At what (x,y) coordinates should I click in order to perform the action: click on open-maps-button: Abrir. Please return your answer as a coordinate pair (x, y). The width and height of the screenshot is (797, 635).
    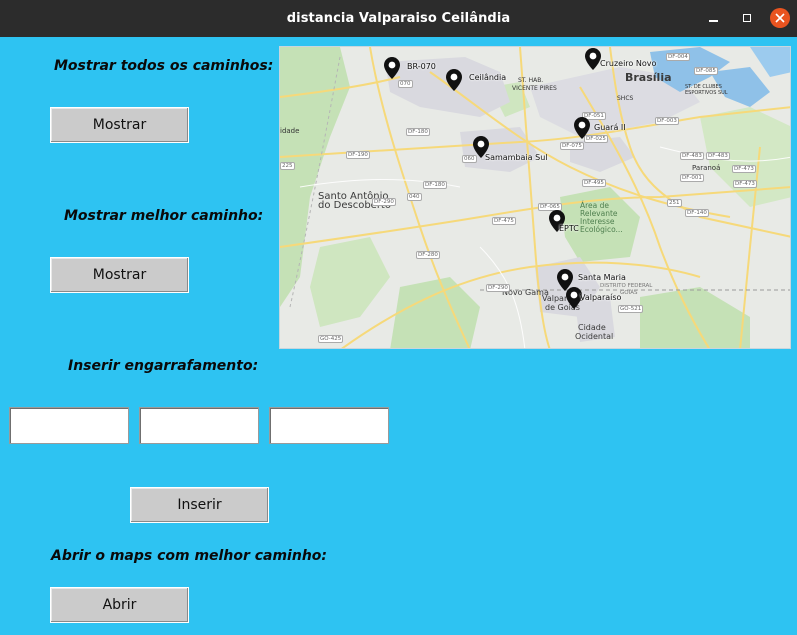
    Looking at the image, I should click on (119, 605).